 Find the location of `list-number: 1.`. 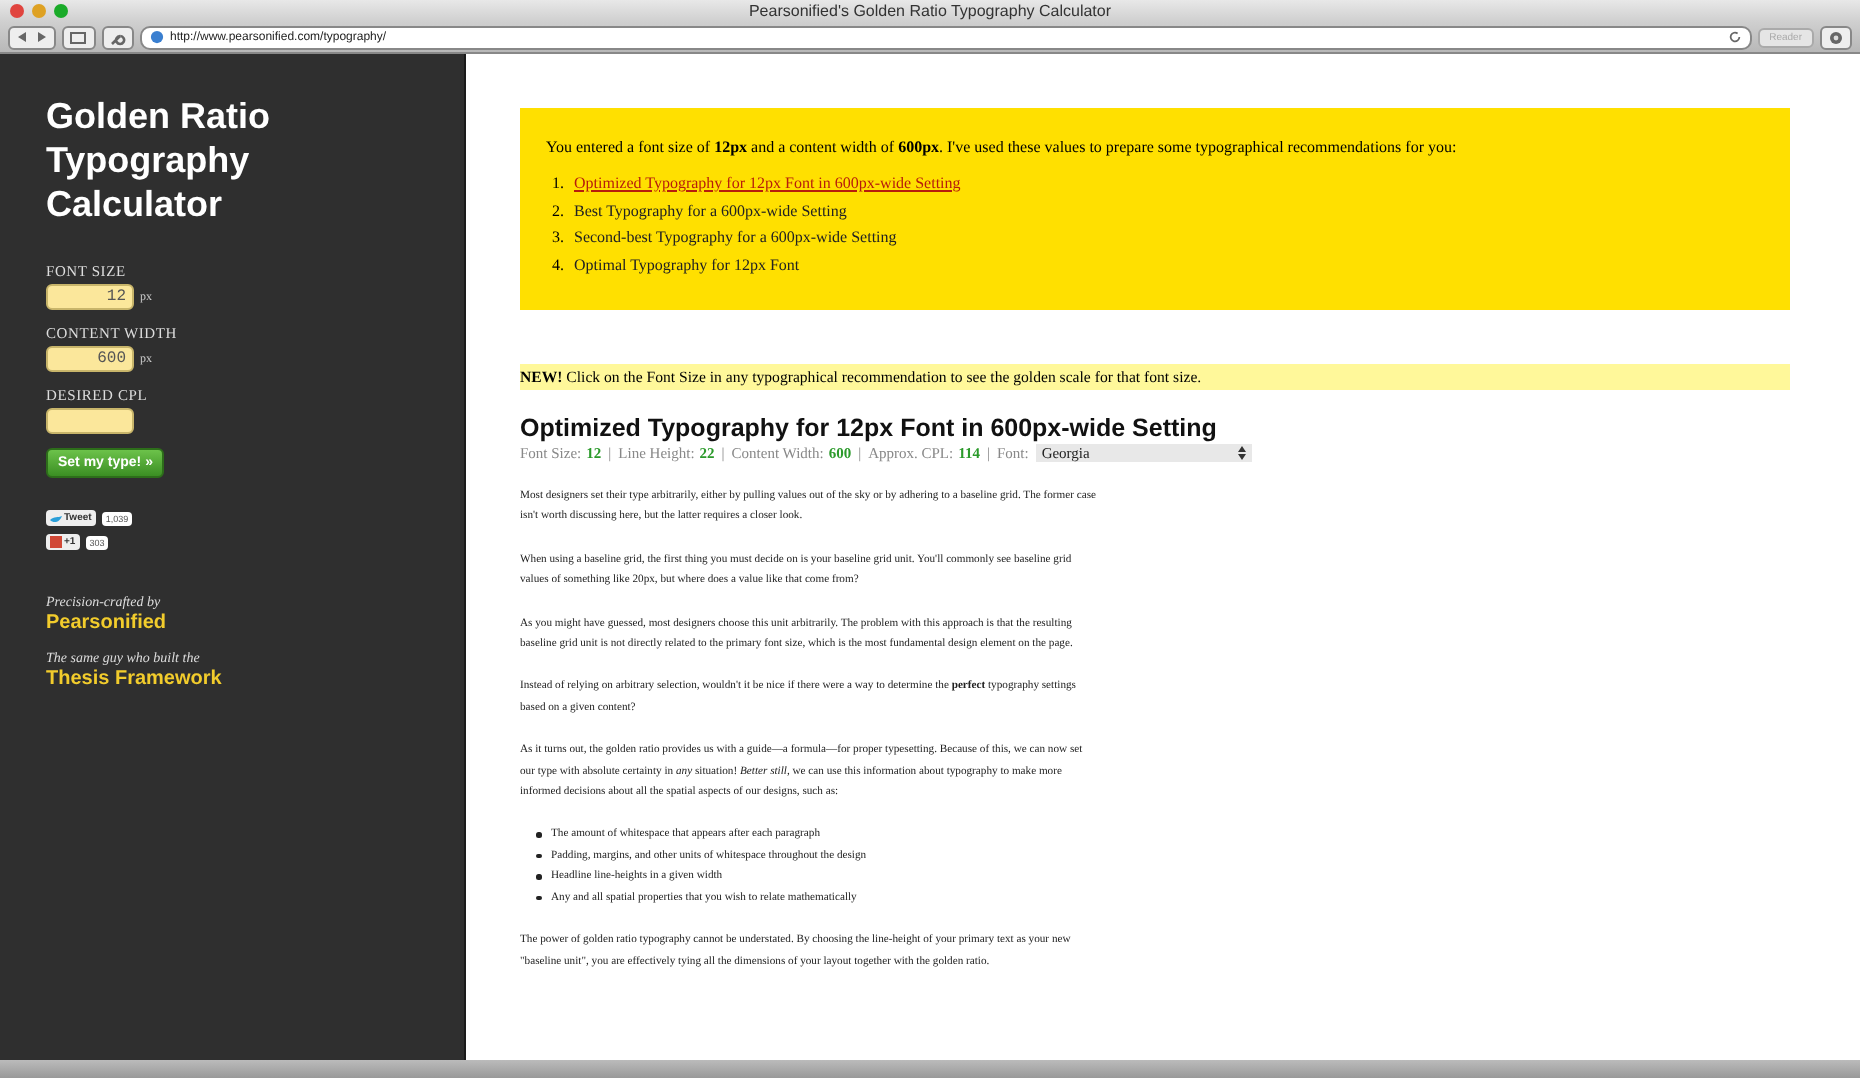

list-number: 1. is located at coordinates (558, 184).